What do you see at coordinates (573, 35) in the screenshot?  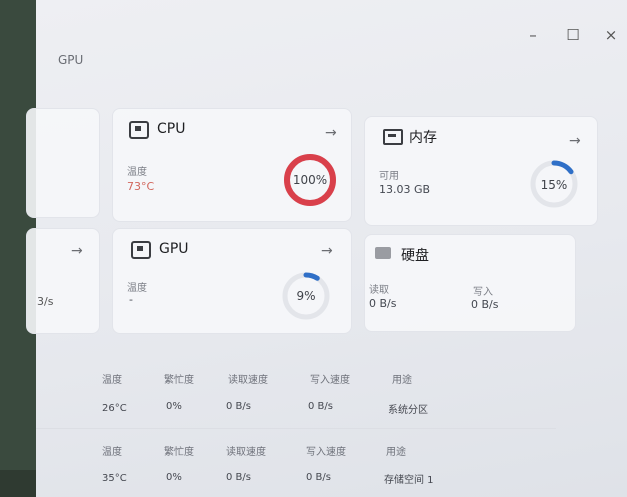 I see `maximize-button: ☐` at bounding box center [573, 35].